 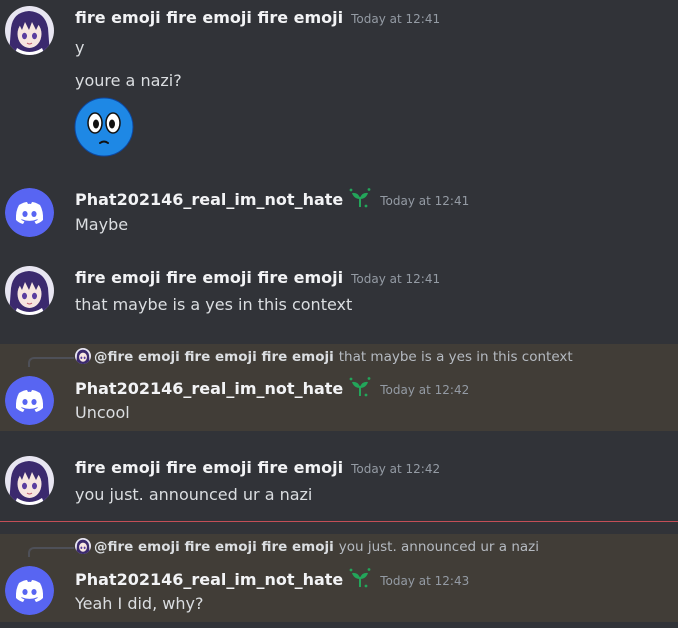 I want to click on message-text: that maybe is a yes in this context, so click(x=214, y=304).